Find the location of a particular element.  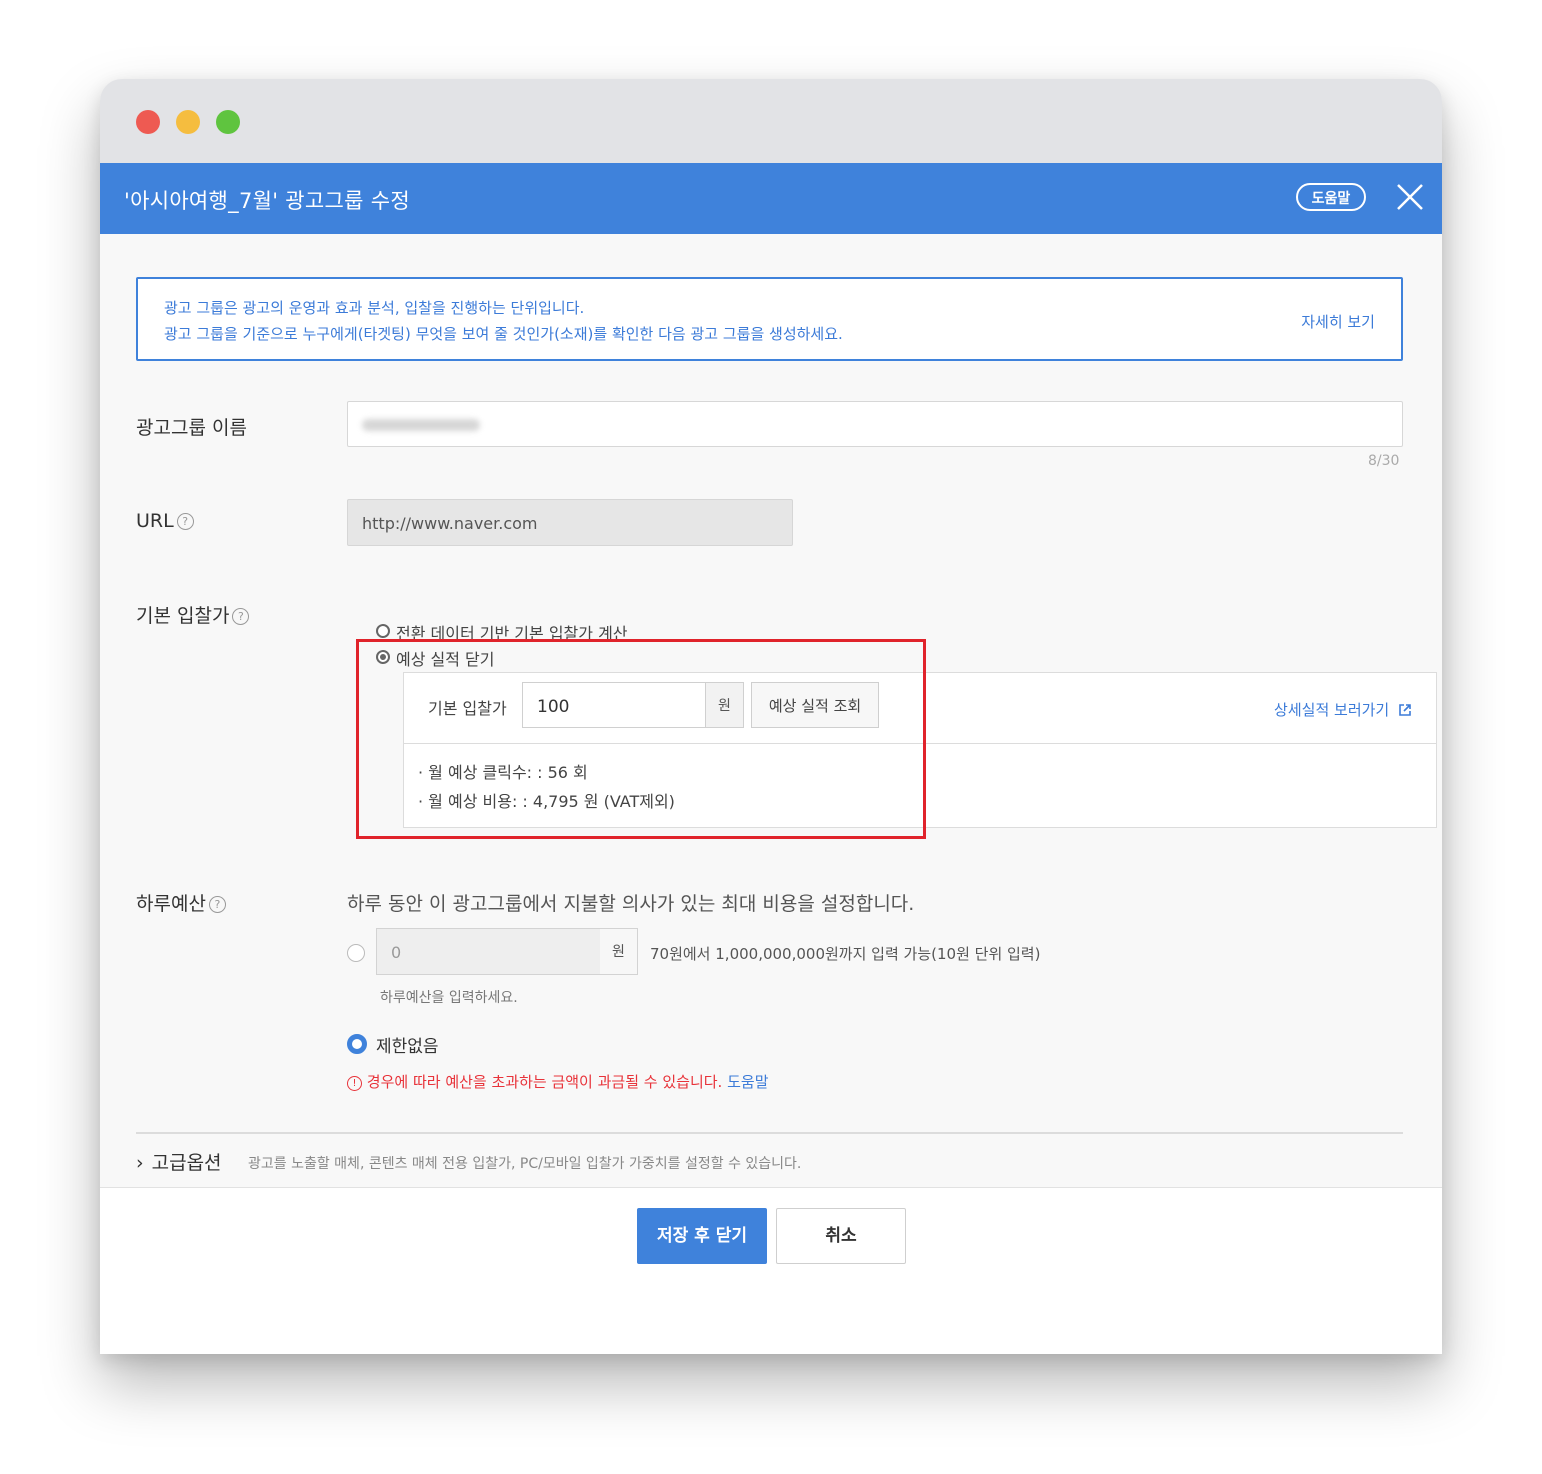

external-link-icon is located at coordinates (1405, 712).